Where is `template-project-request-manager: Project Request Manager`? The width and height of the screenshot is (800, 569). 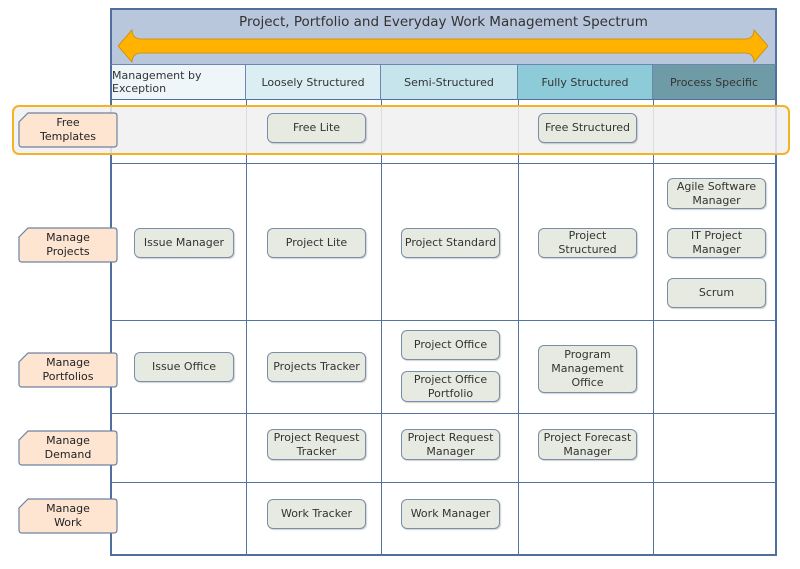 template-project-request-manager: Project Request Manager is located at coordinates (450, 444).